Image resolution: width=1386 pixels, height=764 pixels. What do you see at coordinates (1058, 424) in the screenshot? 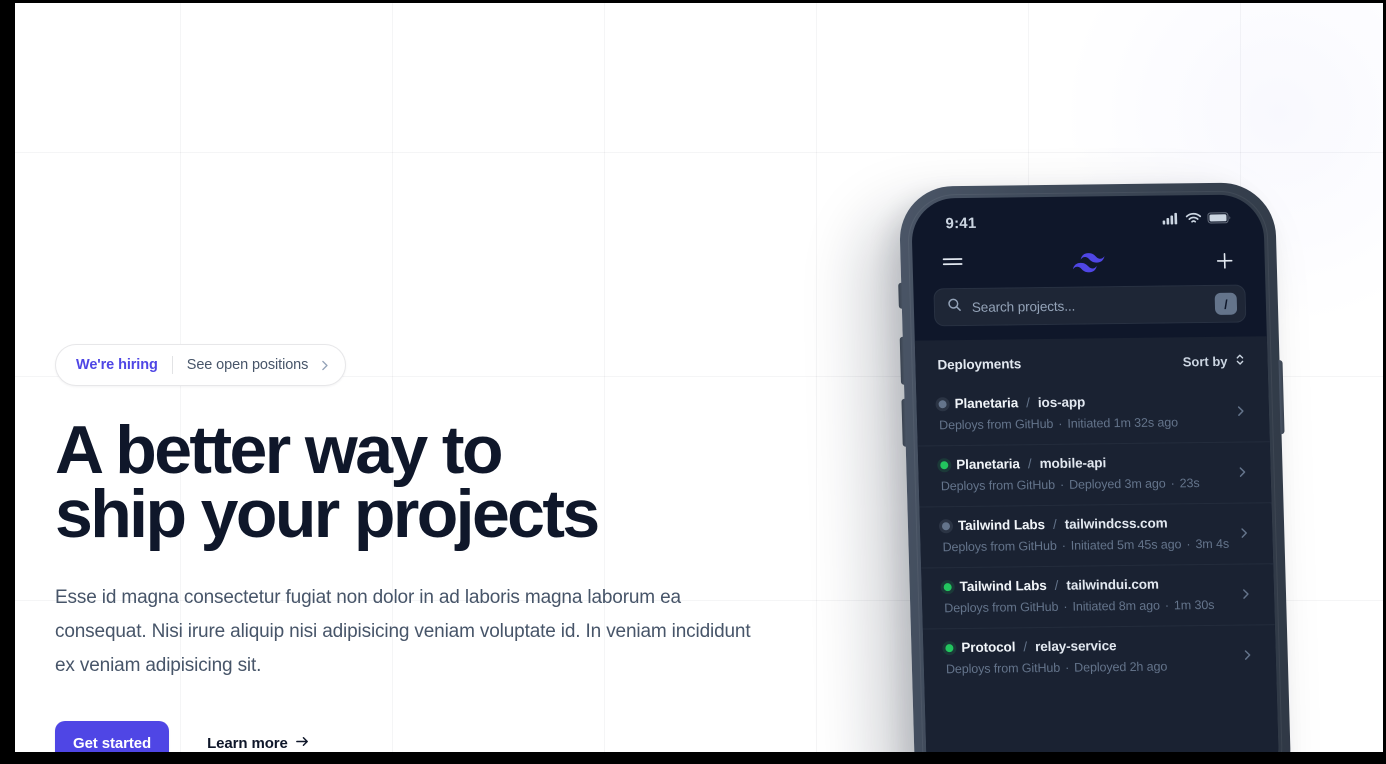
I see `deployment-meta: Deploys from GitHub · Initiated 1m 32s ago` at bounding box center [1058, 424].